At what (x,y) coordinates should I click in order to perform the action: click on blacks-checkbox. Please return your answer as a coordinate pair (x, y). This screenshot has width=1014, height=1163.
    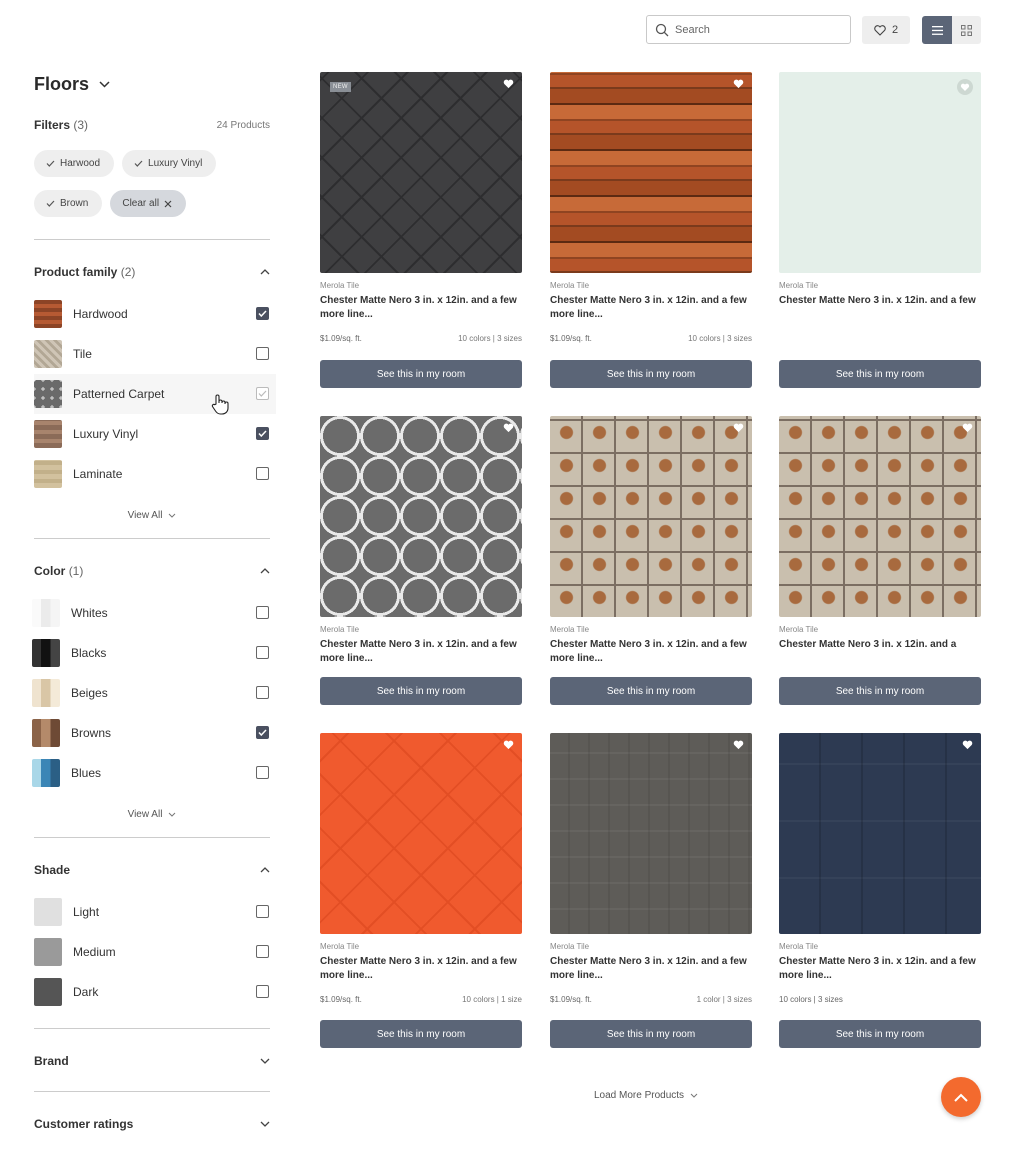
    Looking at the image, I should click on (262, 652).